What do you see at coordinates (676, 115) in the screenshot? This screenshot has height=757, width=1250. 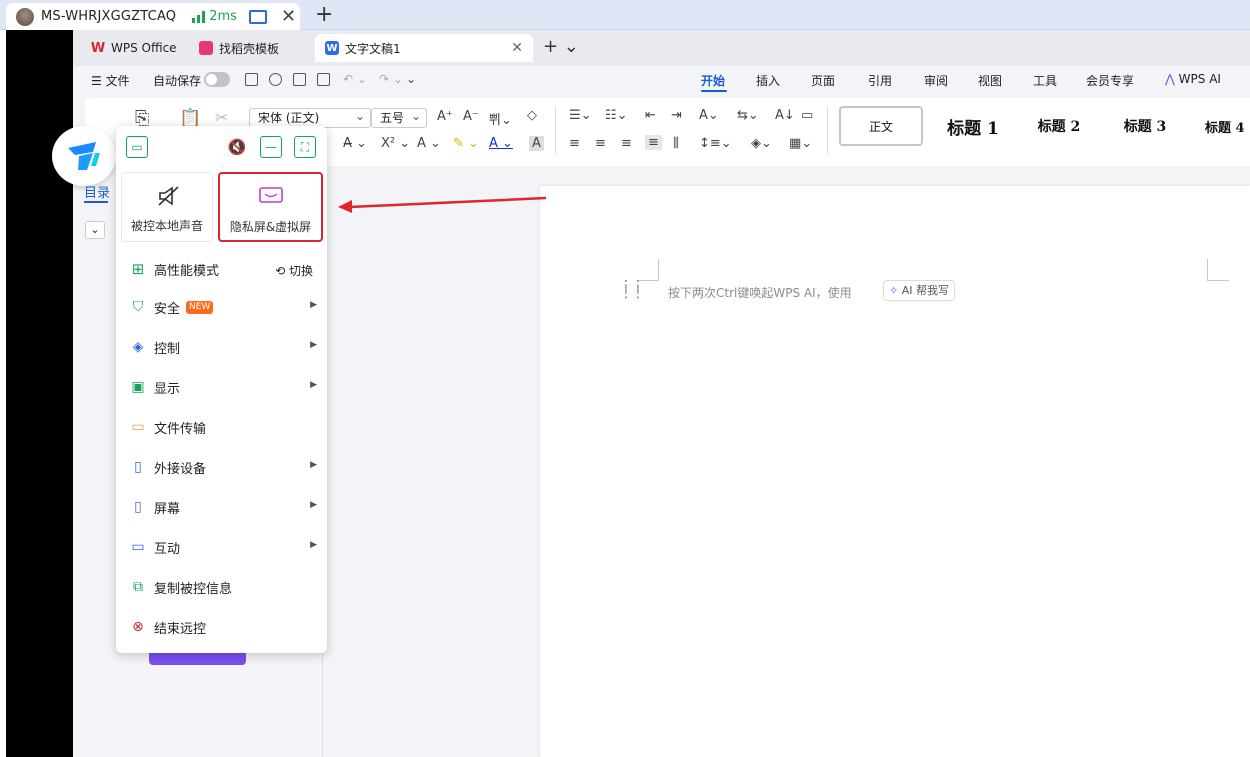 I see `increase-indent-icon: ⇥` at bounding box center [676, 115].